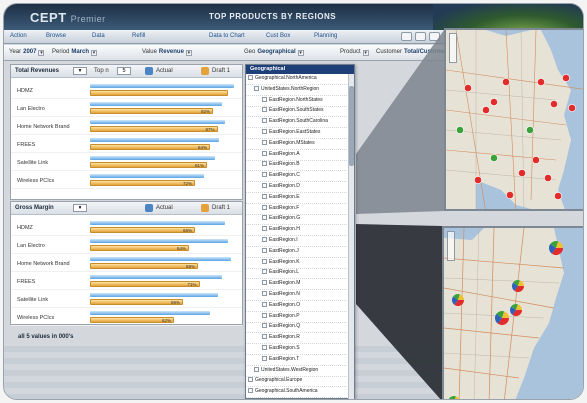 This screenshot has width=587, height=403. I want to click on tree-item: EastRegion.SouthCarolina, so click(297, 123).